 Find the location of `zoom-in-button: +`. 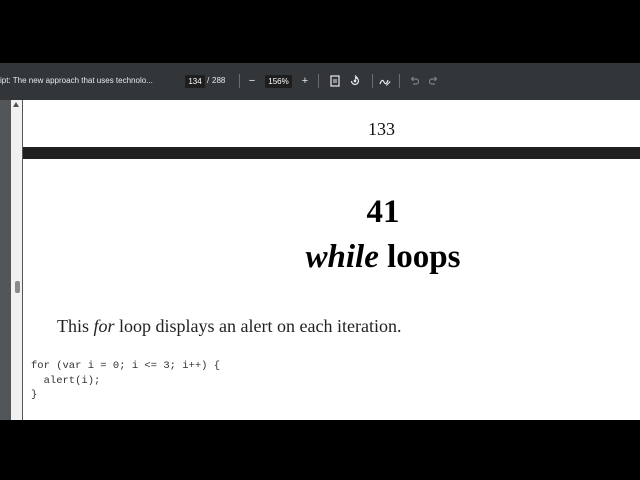

zoom-in-button: + is located at coordinates (305, 81).